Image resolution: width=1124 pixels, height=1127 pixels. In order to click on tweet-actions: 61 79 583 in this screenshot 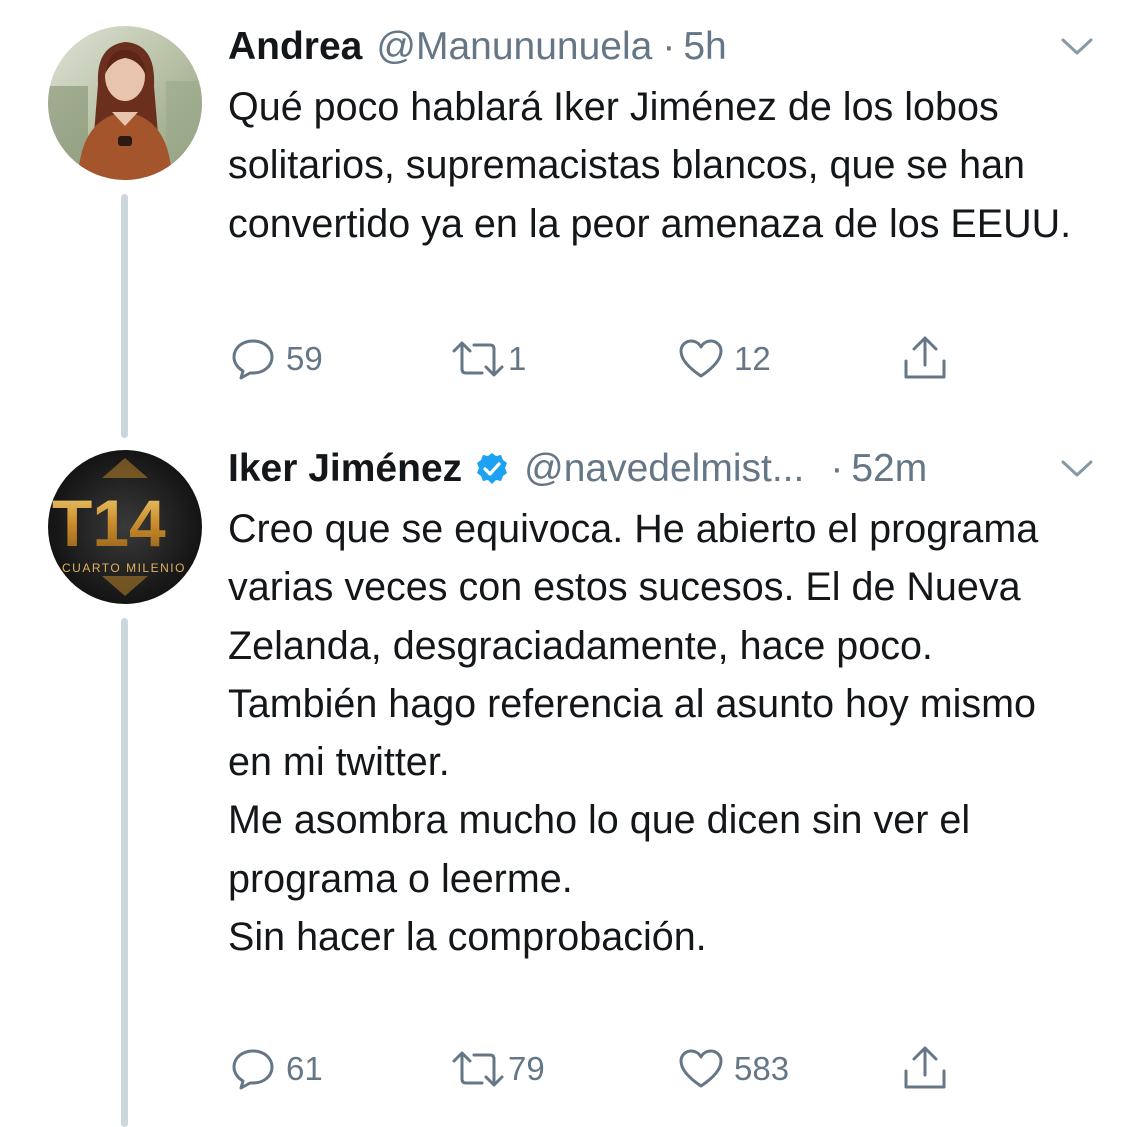, I will do `click(598, 1069)`.